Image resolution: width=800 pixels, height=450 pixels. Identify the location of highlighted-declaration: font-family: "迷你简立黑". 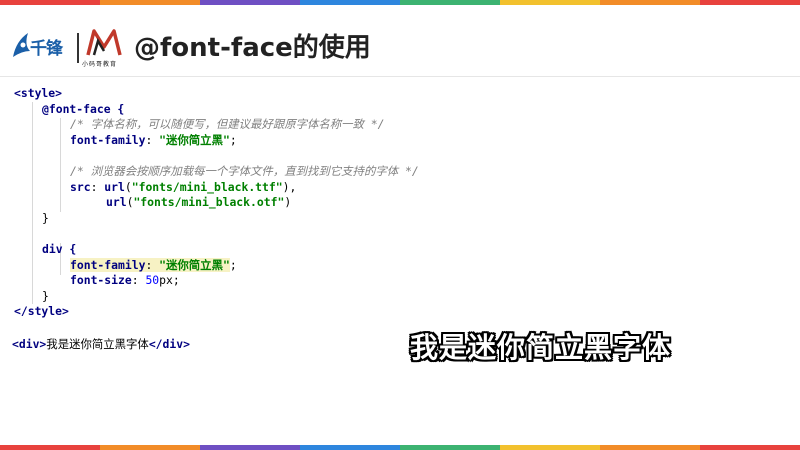
(150, 264).